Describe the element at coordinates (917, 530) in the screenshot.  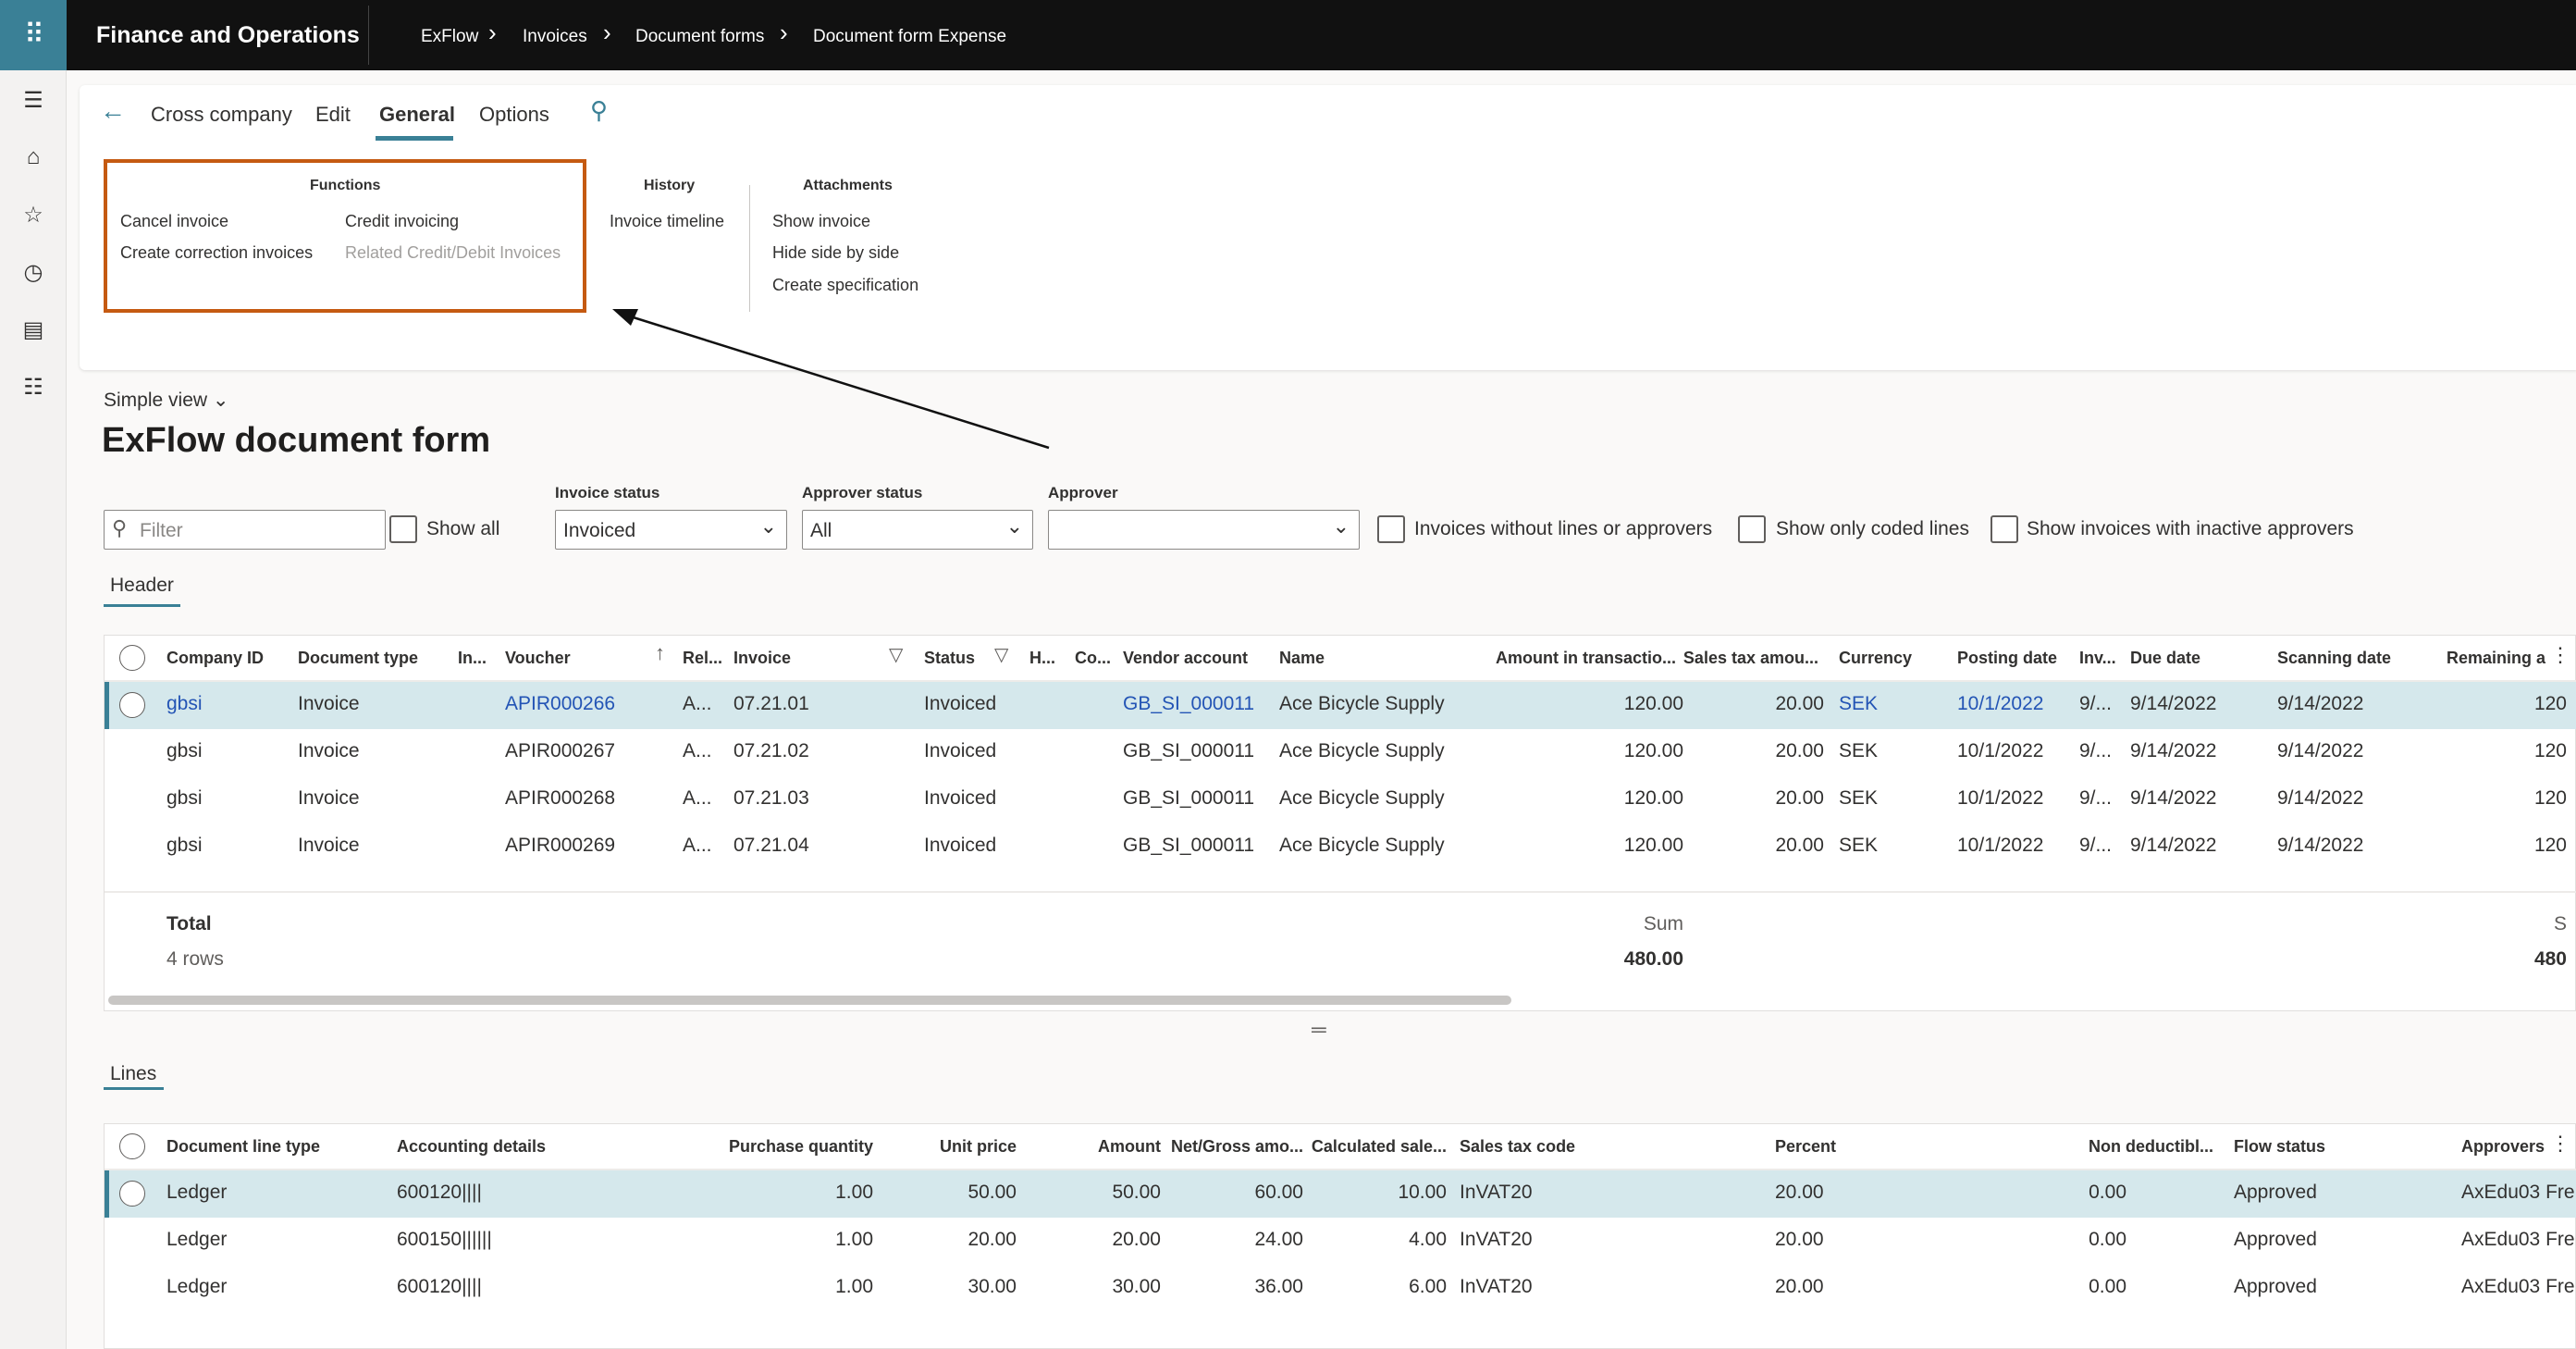
I see `approver-status-dropdown: All ⌄` at that location.